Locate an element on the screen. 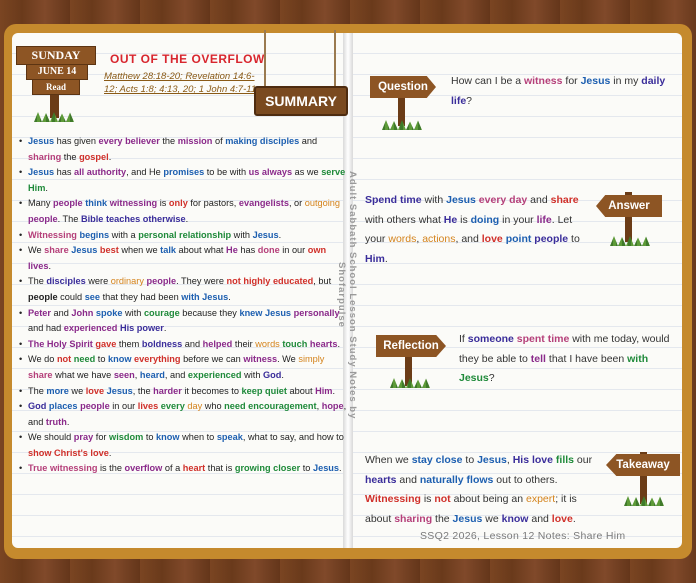 The height and width of the screenshot is (583, 696). text-segment: personally is located at coordinates (315, 312).